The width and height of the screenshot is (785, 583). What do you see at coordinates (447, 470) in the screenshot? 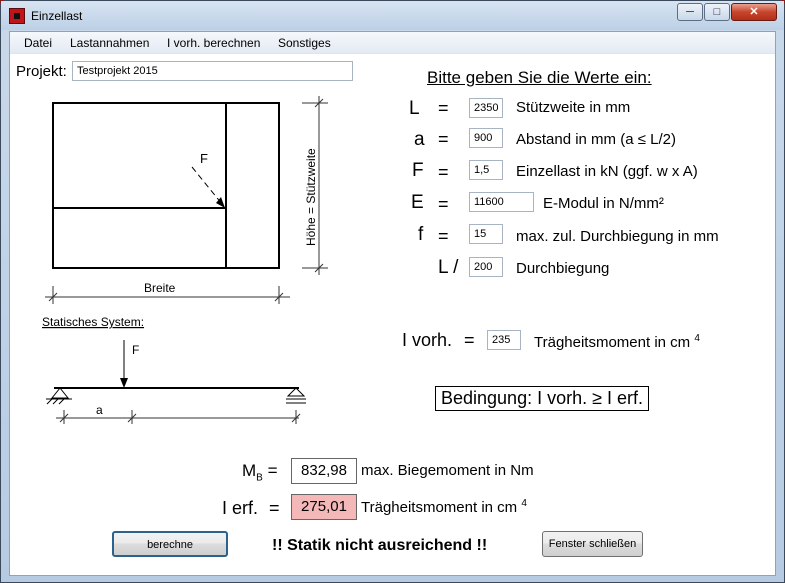
I see `mb-desc: max. Biegemoment in Nm` at bounding box center [447, 470].